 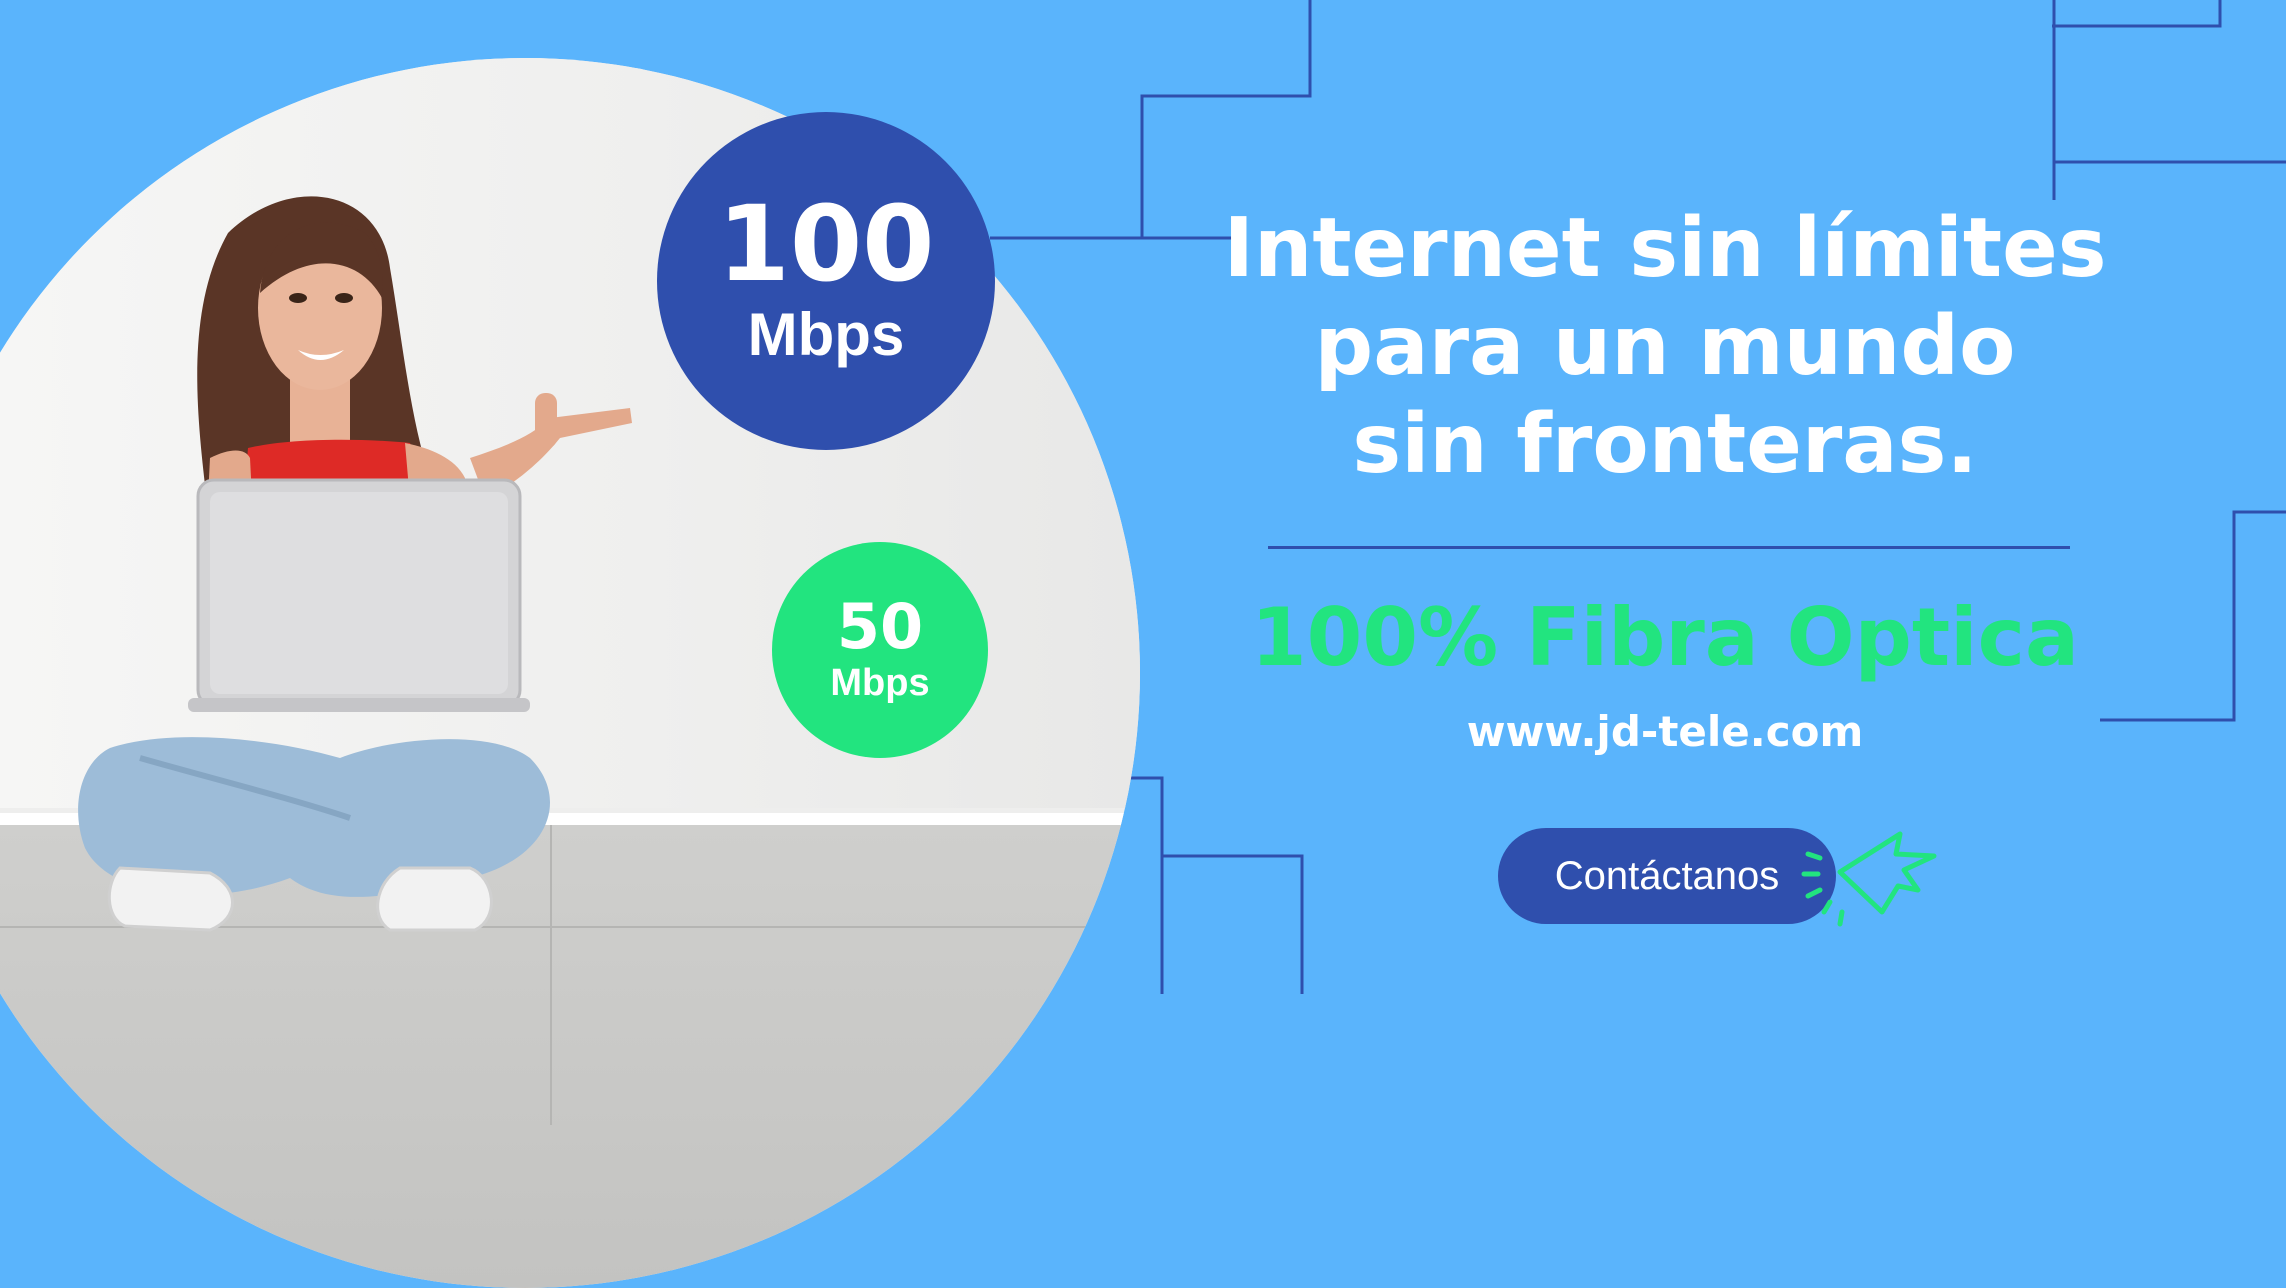 I want to click on divider, so click(x=1669, y=547).